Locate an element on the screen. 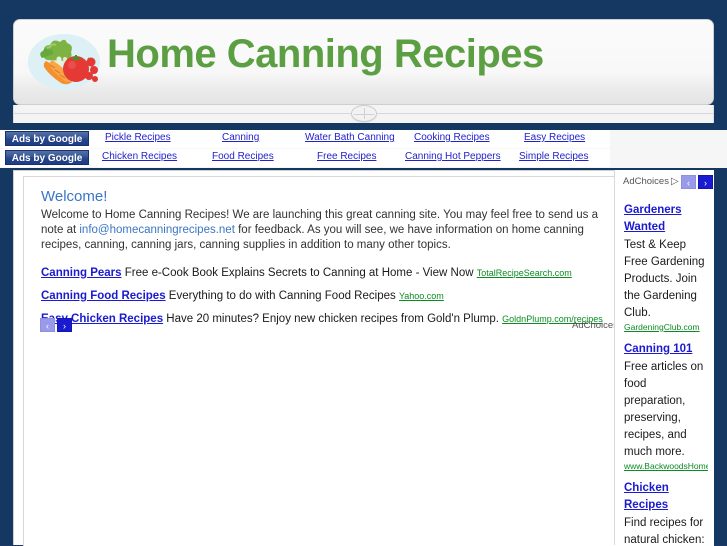 The height and width of the screenshot is (546, 727). ads-nav-link-pickle-recipes: Pickle Recipes is located at coordinates (138, 137).